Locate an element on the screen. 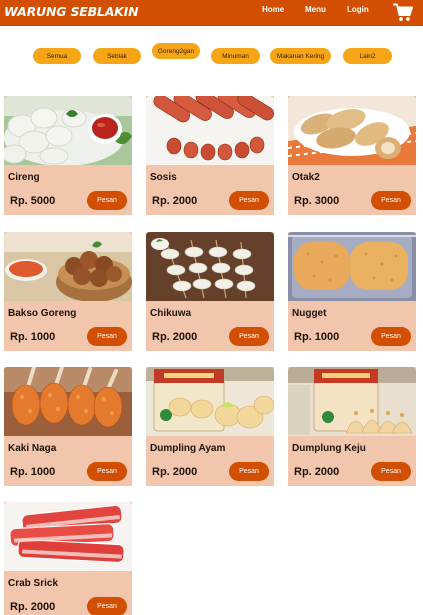 This screenshot has width=423, height=615. product-card-chikuwa: Chikuwa Rp. 2000 Pesan is located at coordinates (210, 291).